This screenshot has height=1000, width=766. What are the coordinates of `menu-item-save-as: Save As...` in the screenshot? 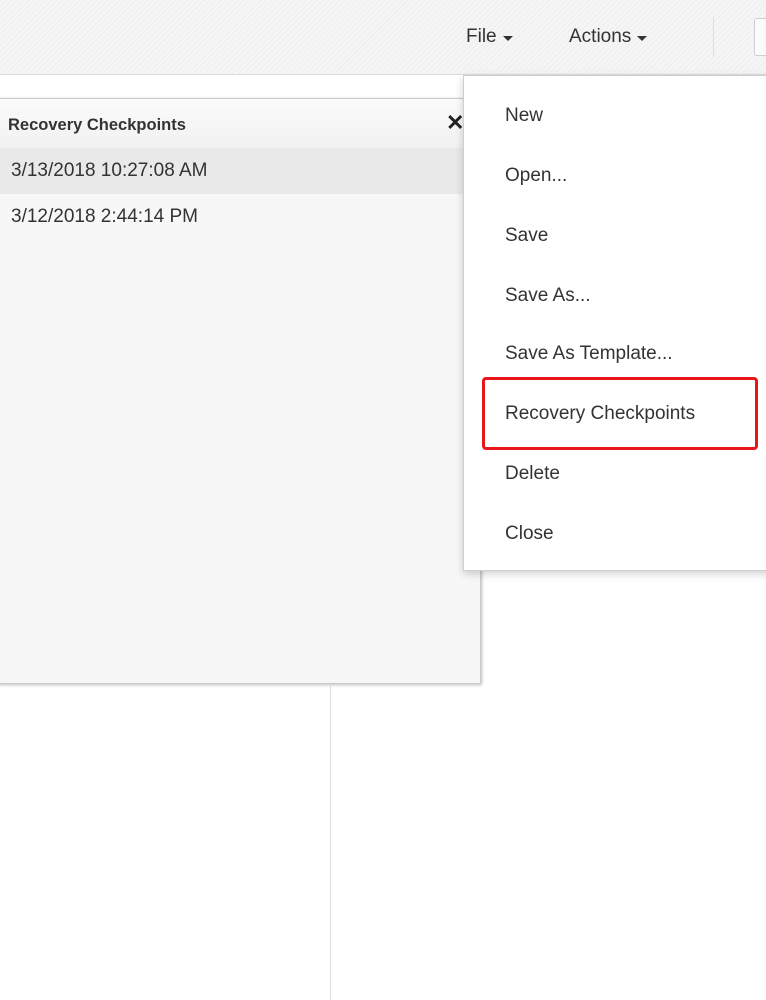 It's located at (548, 296).